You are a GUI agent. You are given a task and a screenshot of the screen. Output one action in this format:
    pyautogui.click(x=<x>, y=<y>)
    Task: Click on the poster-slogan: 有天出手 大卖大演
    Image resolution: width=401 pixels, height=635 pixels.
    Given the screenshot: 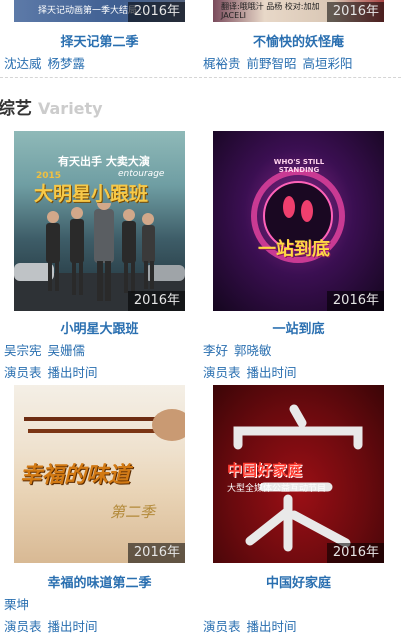 What is the action you would take?
    pyautogui.click(x=104, y=161)
    